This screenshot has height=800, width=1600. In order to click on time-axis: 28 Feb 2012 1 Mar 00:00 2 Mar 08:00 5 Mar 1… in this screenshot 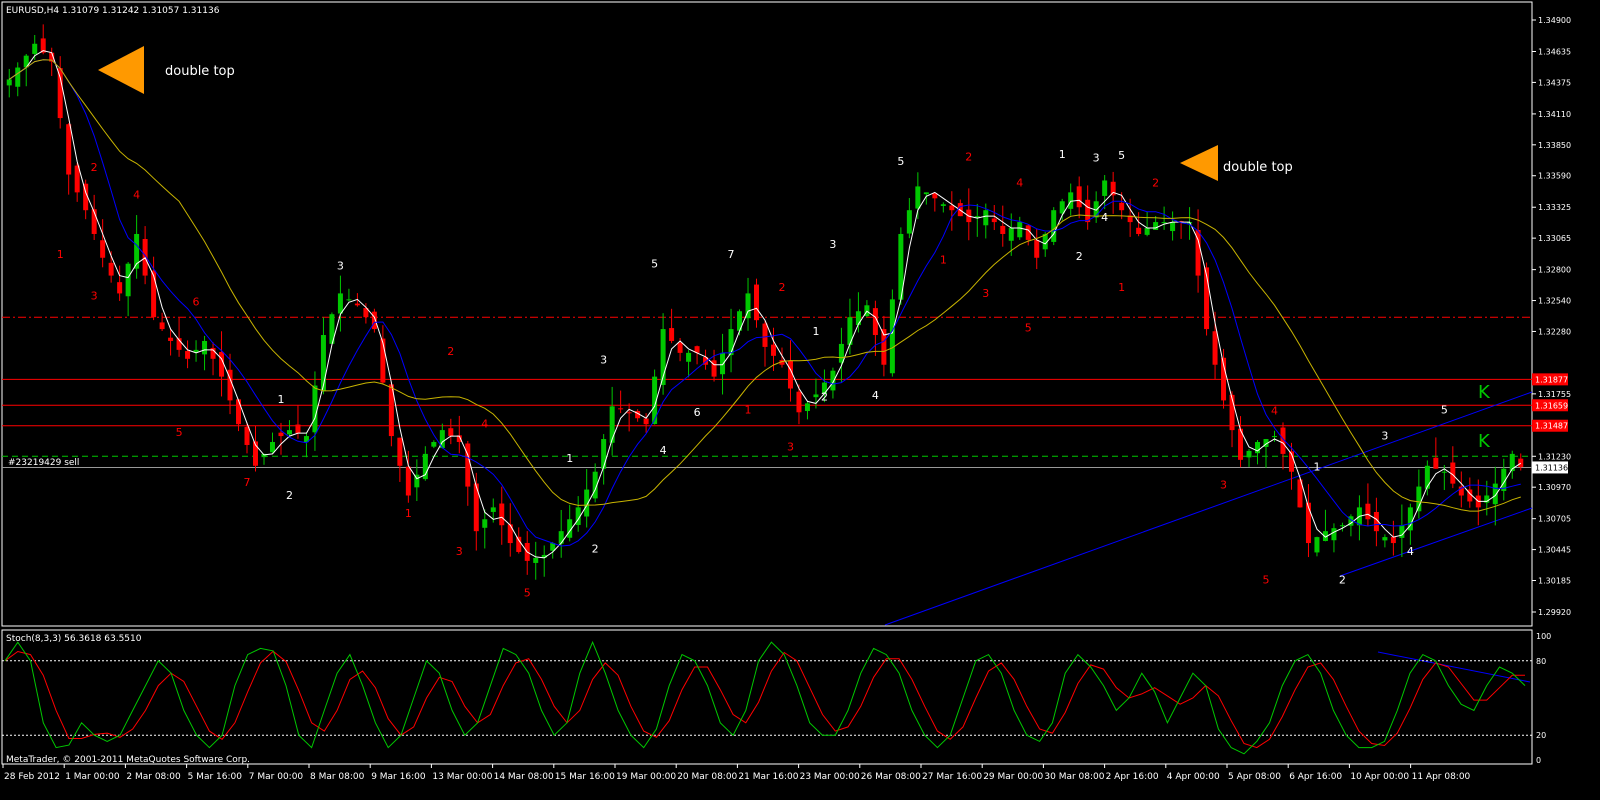, I will do `click(736, 773)`.